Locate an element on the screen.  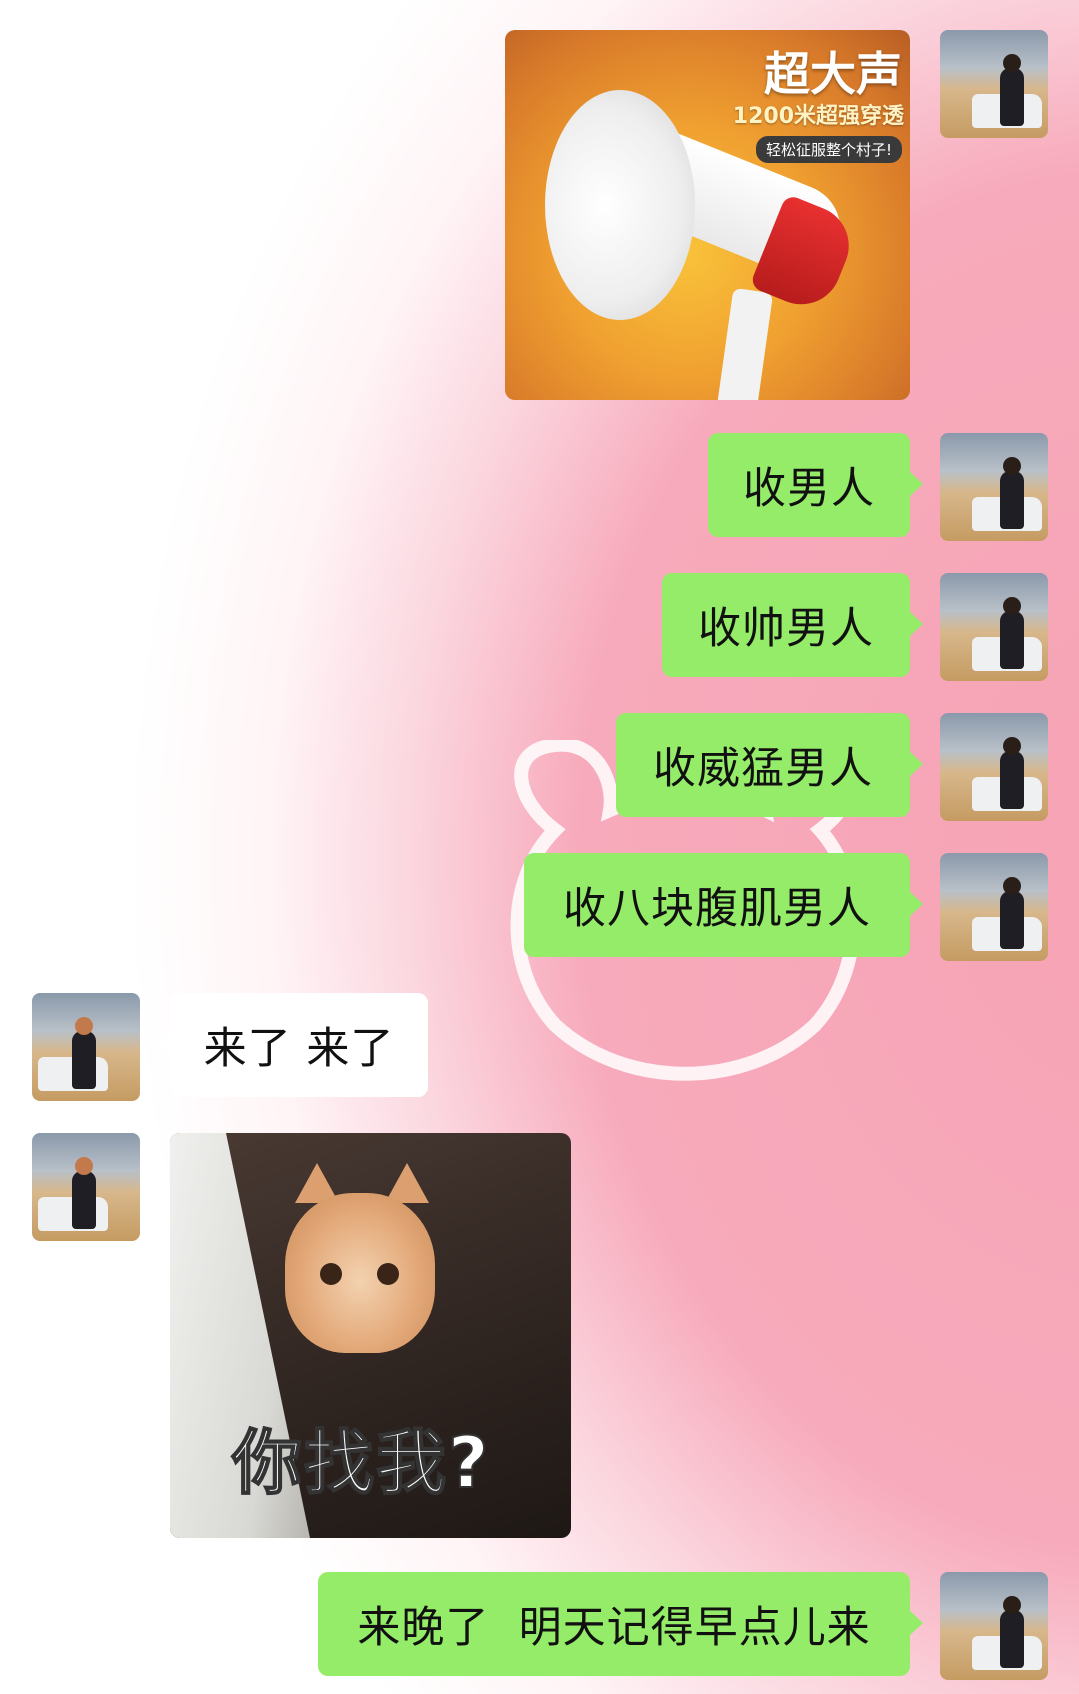
sent-message-bubble: 来晚了 明天记得早点儿来 is located at coordinates (620, 1624).